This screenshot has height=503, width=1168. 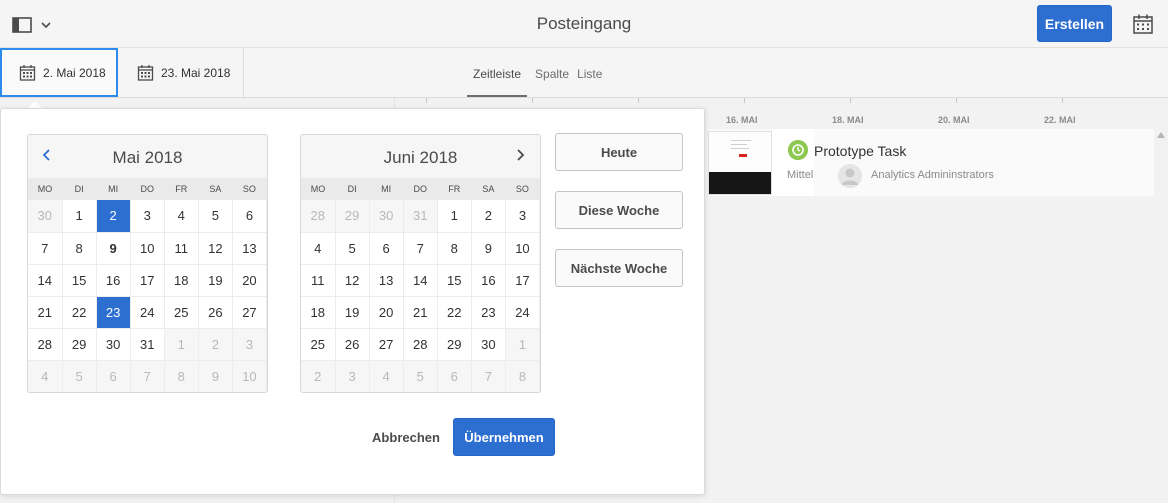 I want to click on tab-spalte: Spalte, so click(x=552, y=72).